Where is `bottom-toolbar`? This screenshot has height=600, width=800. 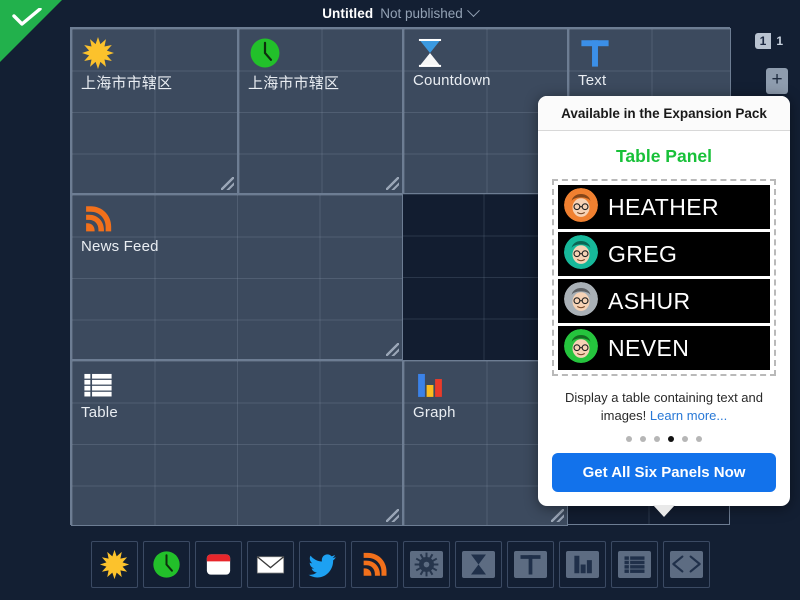 bottom-toolbar is located at coordinates (400, 564).